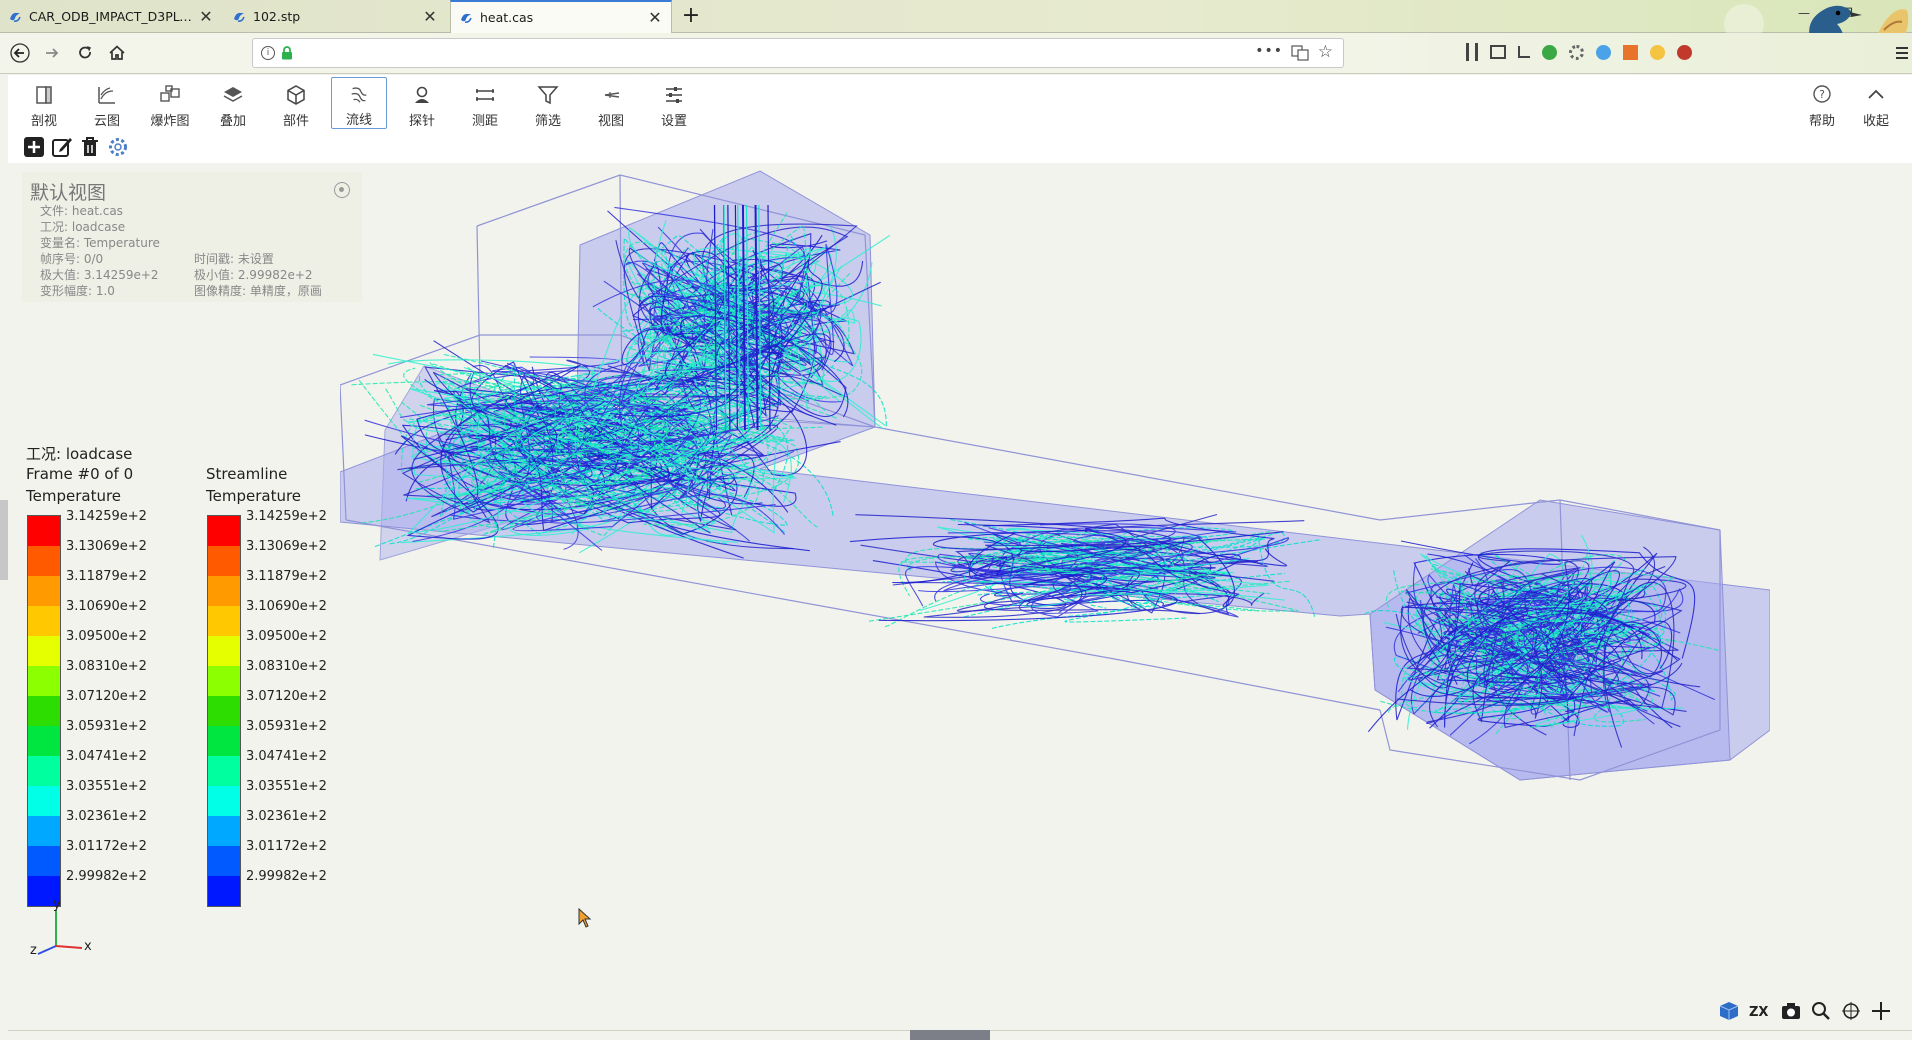 The height and width of the screenshot is (1040, 1912). What do you see at coordinates (484, 121) in the screenshot?
I see `tool-label: 测距` at bounding box center [484, 121].